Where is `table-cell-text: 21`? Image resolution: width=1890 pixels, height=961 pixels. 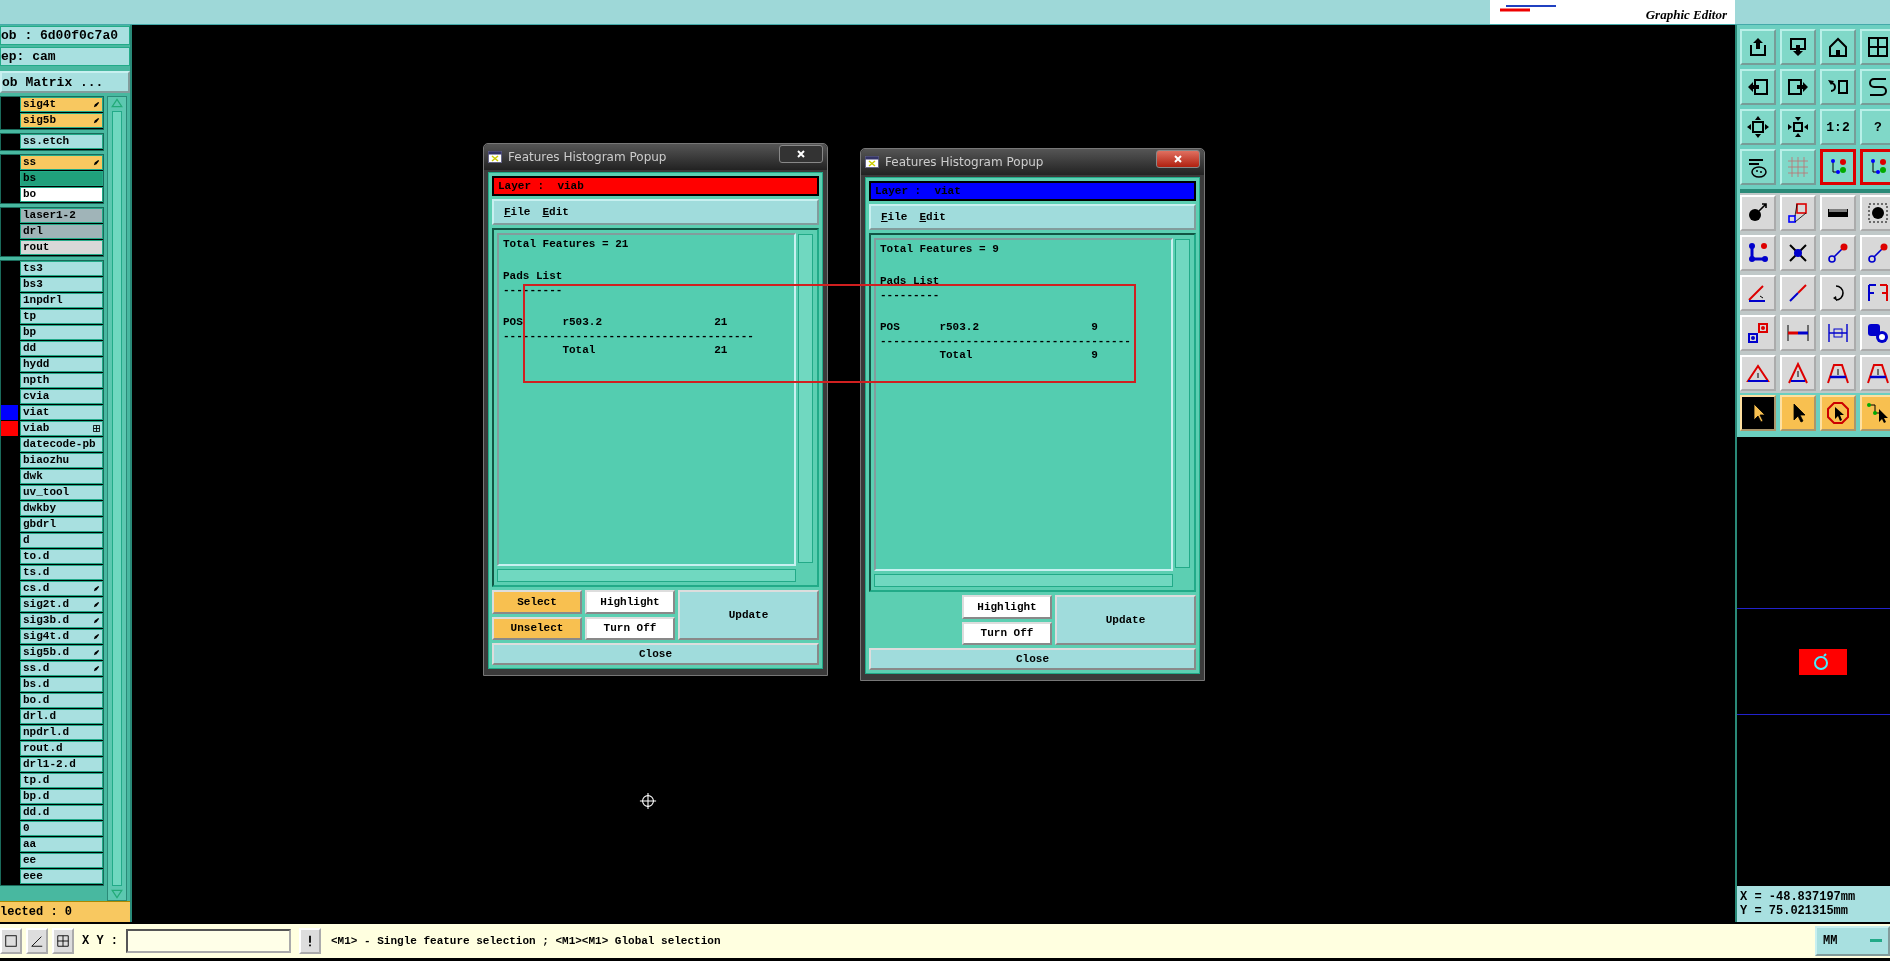
table-cell-text: 21 is located at coordinates (721, 350).